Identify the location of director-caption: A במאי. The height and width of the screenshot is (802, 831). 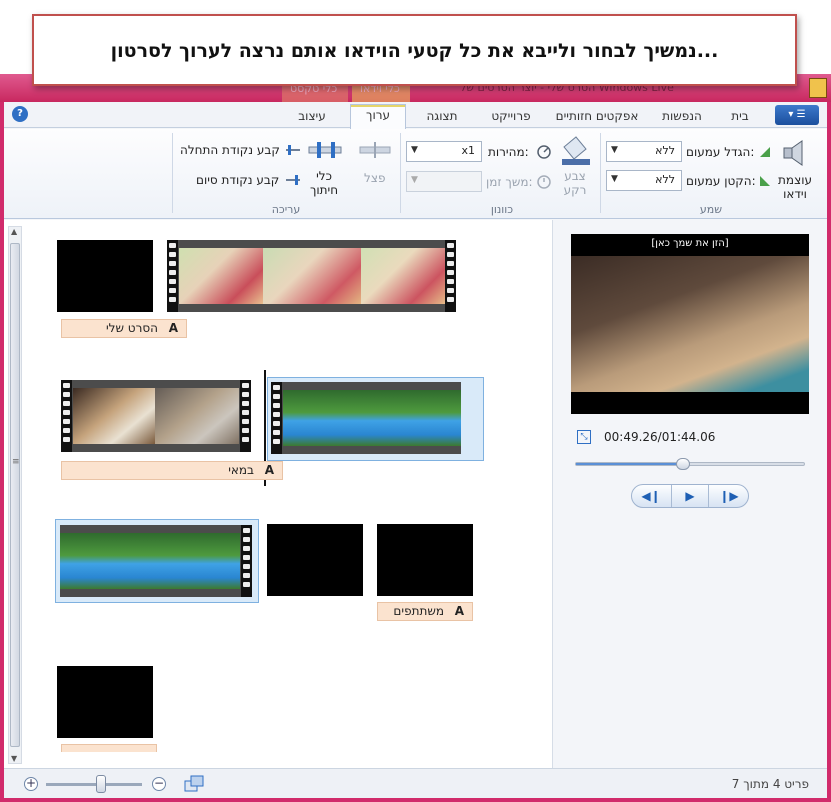
(172, 470).